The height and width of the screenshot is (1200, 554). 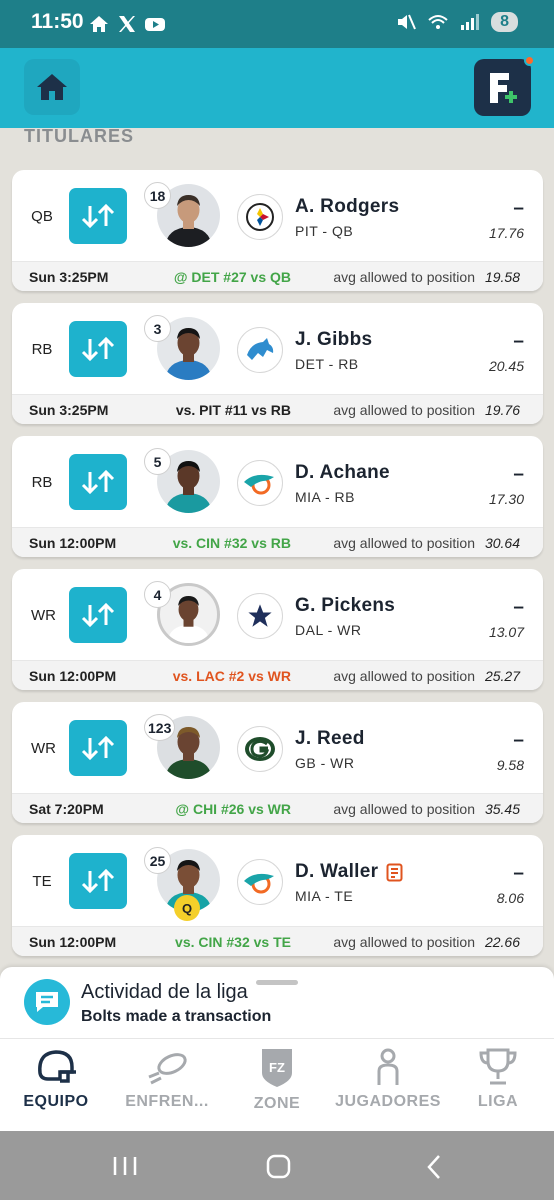 What do you see at coordinates (498, 1085) in the screenshot?
I see `nav-liga: LIGA` at bounding box center [498, 1085].